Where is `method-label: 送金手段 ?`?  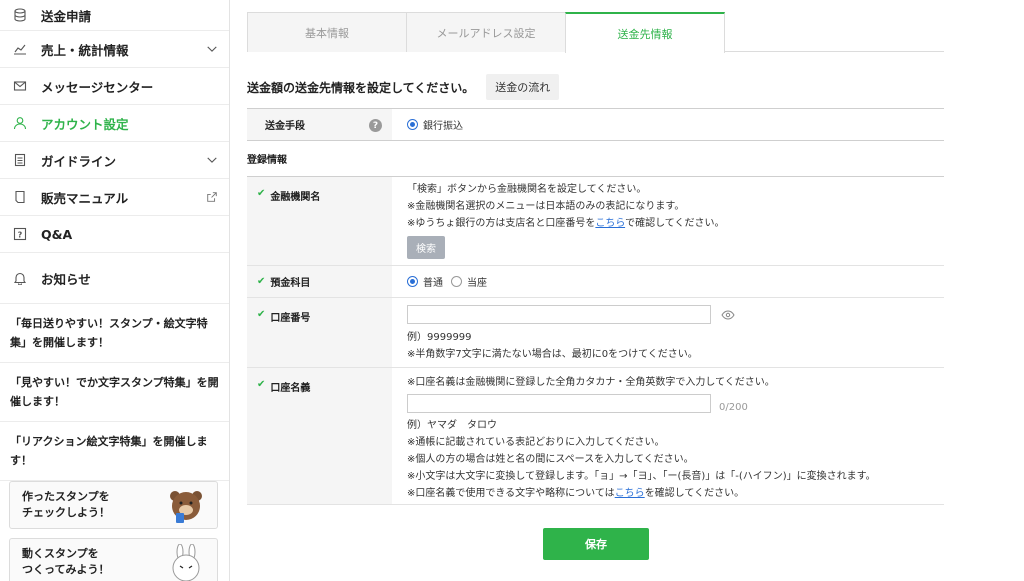 method-label: 送金手段 ? is located at coordinates (319, 124).